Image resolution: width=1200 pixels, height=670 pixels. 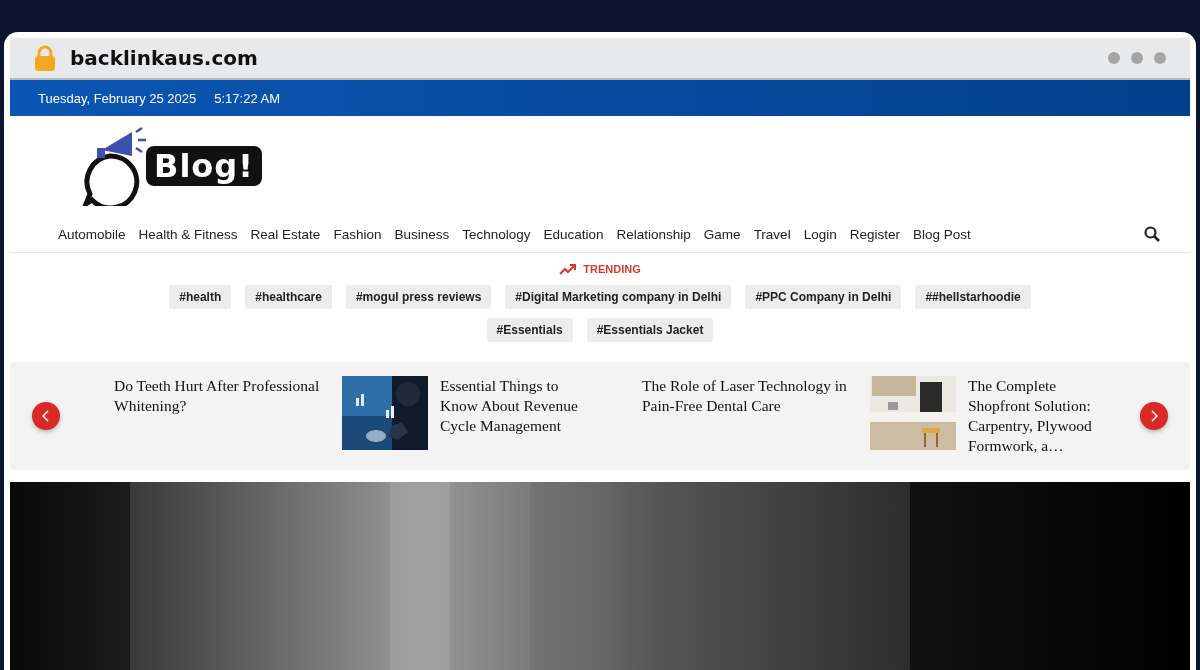 What do you see at coordinates (573, 234) in the screenshot?
I see `nav-link: Education` at bounding box center [573, 234].